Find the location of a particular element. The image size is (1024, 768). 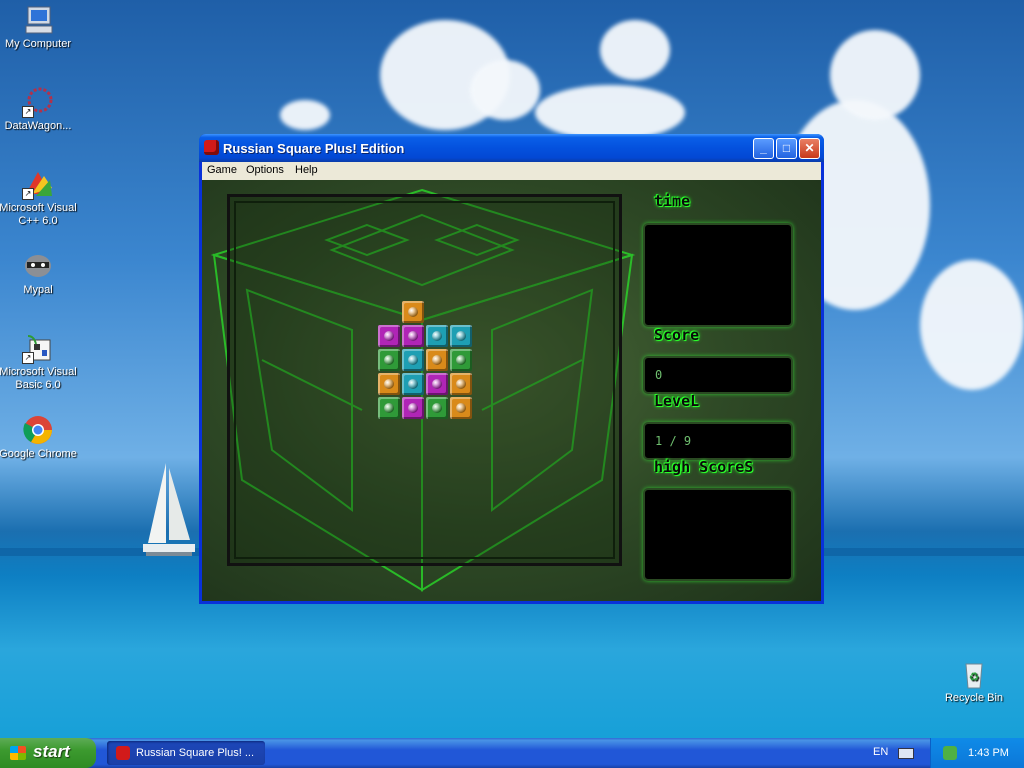

level-display: 1 / 9 is located at coordinates (718, 441).